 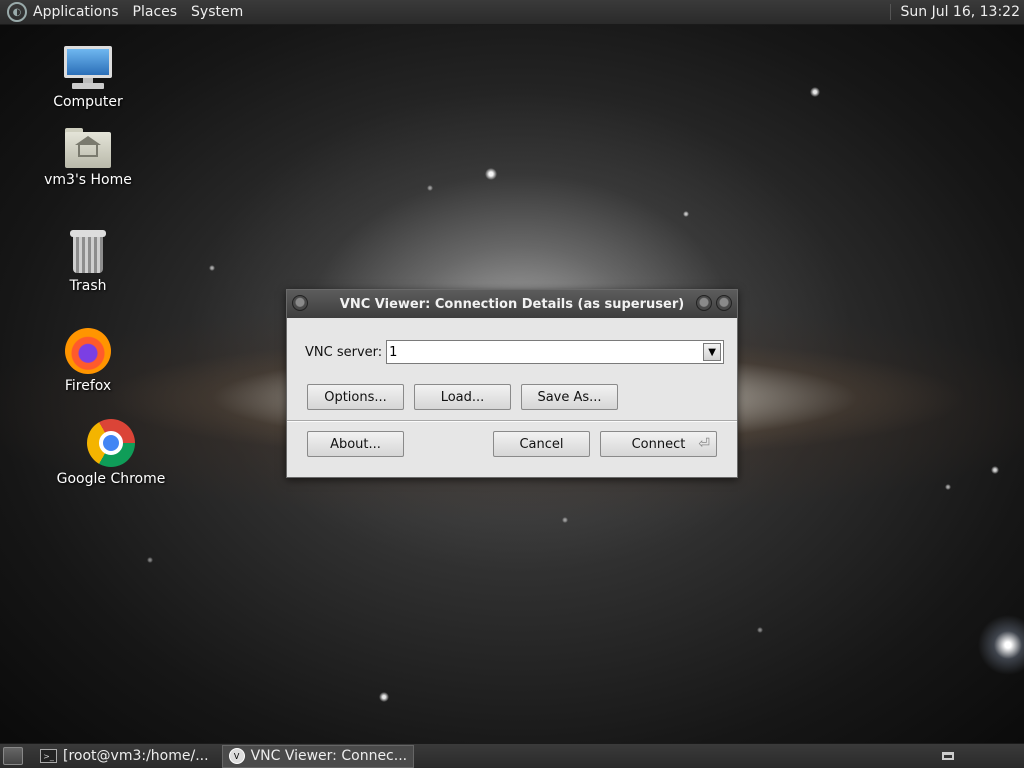 I want to click on desktop-icon-firefox: Firefox, so click(x=88, y=361).